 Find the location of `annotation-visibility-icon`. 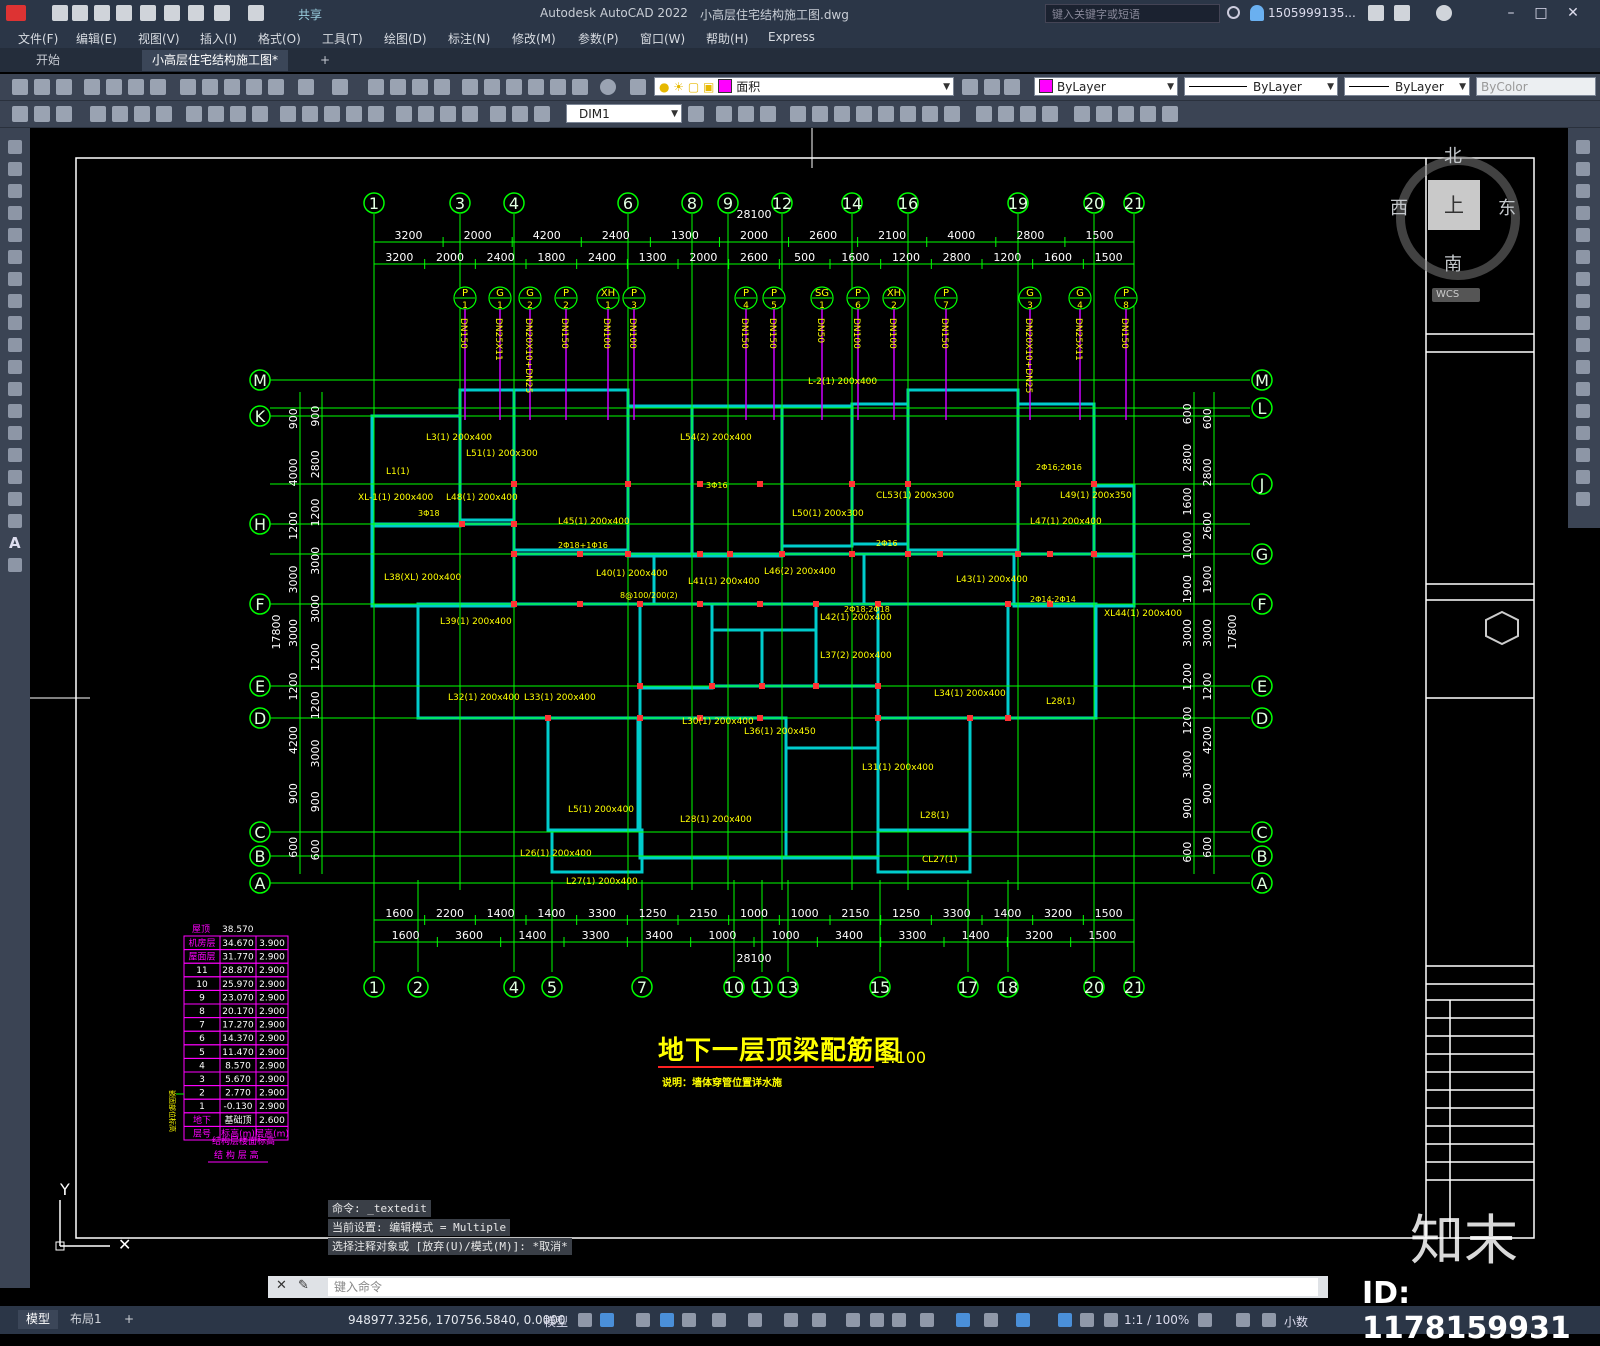

annotation-visibility-icon is located at coordinates (1065, 1320).